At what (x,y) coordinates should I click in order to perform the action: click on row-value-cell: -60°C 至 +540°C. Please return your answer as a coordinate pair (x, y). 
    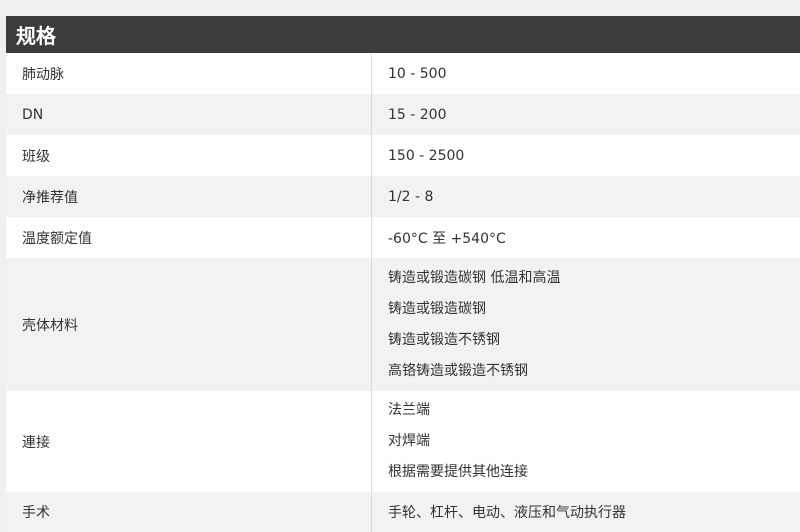
    Looking at the image, I should click on (586, 237).